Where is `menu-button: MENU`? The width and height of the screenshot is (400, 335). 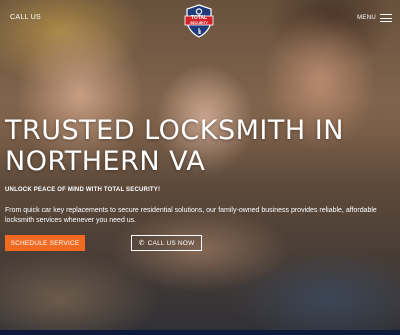 menu-button: MENU is located at coordinates (374, 18).